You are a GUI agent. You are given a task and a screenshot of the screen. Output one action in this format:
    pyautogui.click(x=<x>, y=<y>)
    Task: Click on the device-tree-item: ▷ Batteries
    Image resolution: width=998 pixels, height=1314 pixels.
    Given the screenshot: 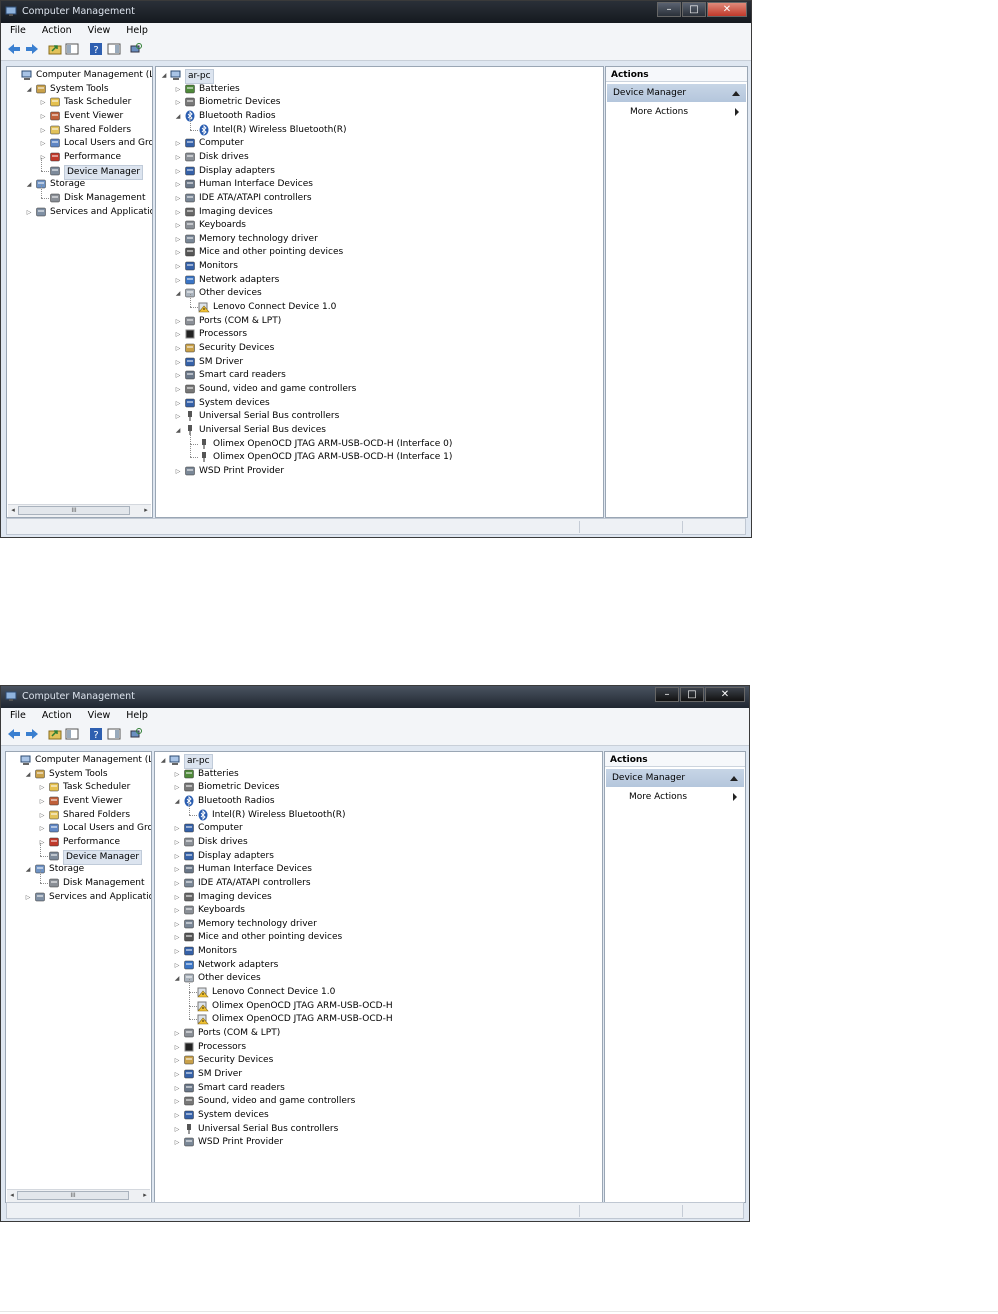 What is the action you would take?
    pyautogui.click(x=378, y=774)
    